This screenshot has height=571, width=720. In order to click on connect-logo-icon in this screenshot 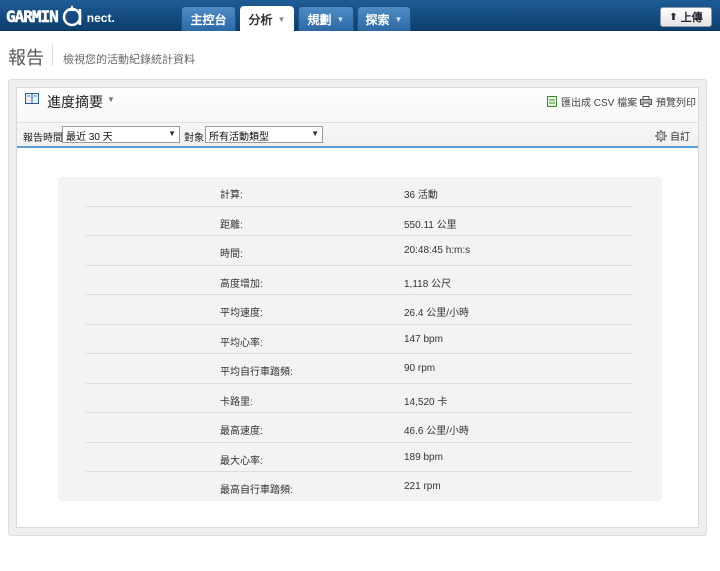, I will do `click(72, 16)`.